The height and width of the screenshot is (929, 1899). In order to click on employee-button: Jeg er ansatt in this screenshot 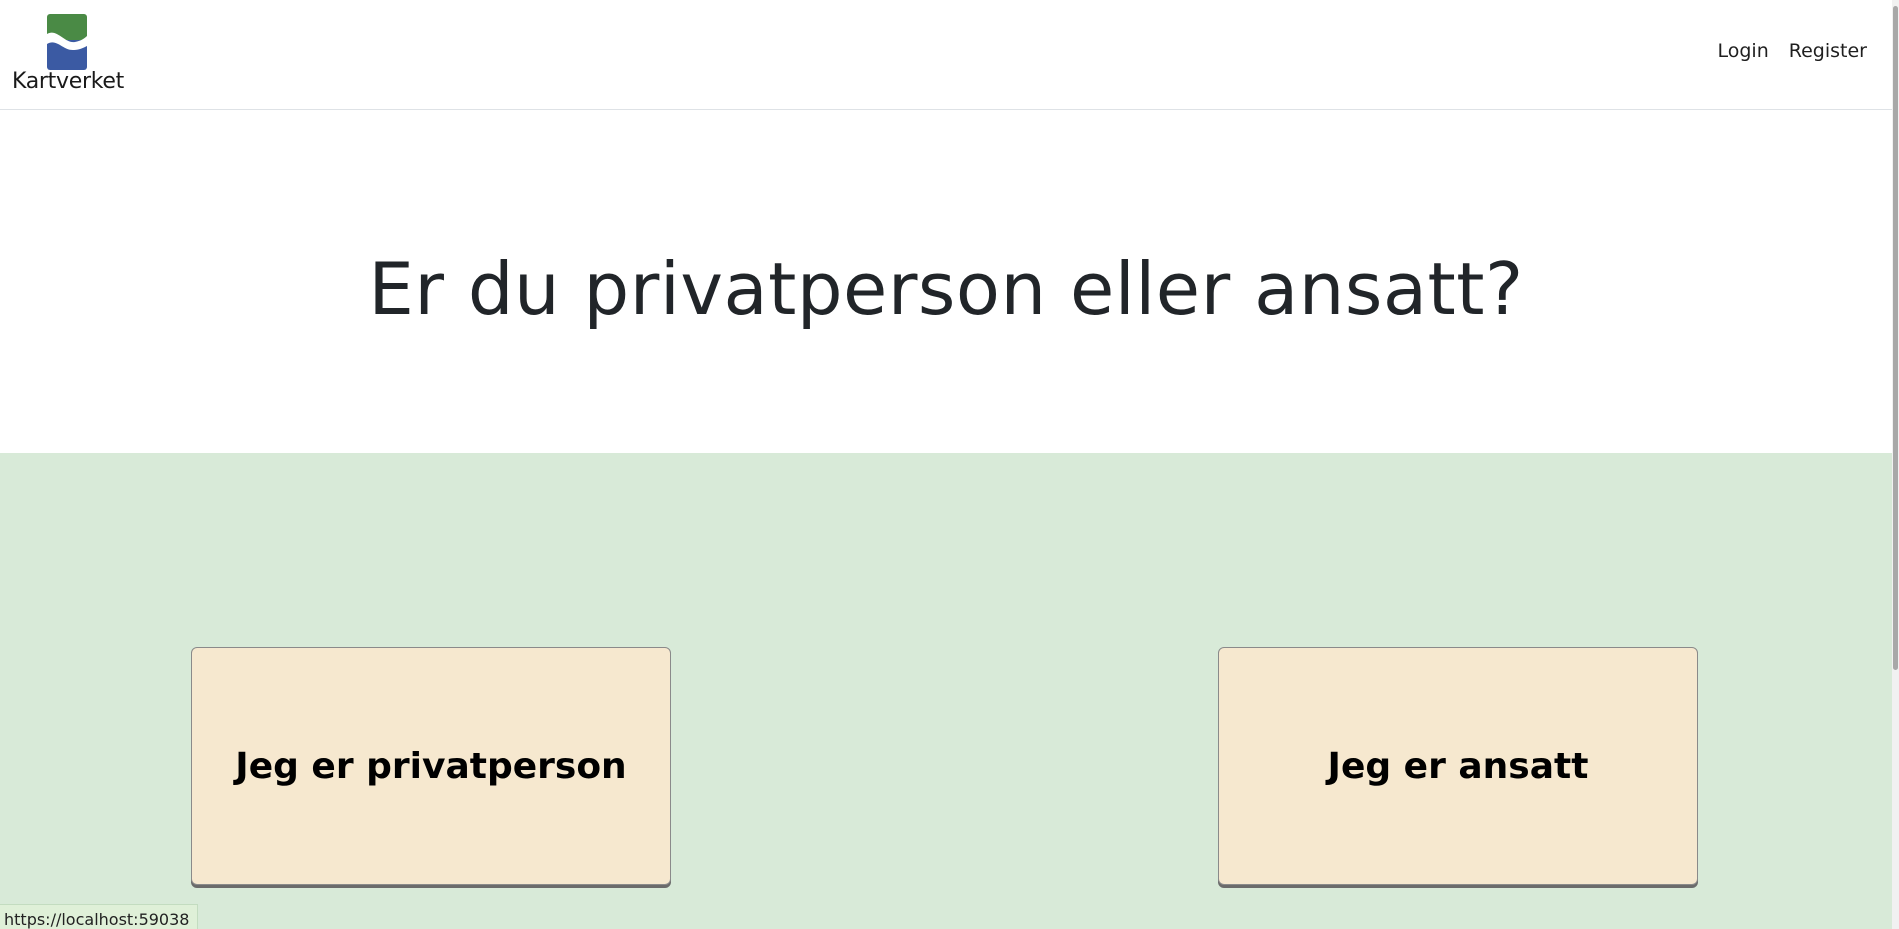, I will do `click(1458, 766)`.